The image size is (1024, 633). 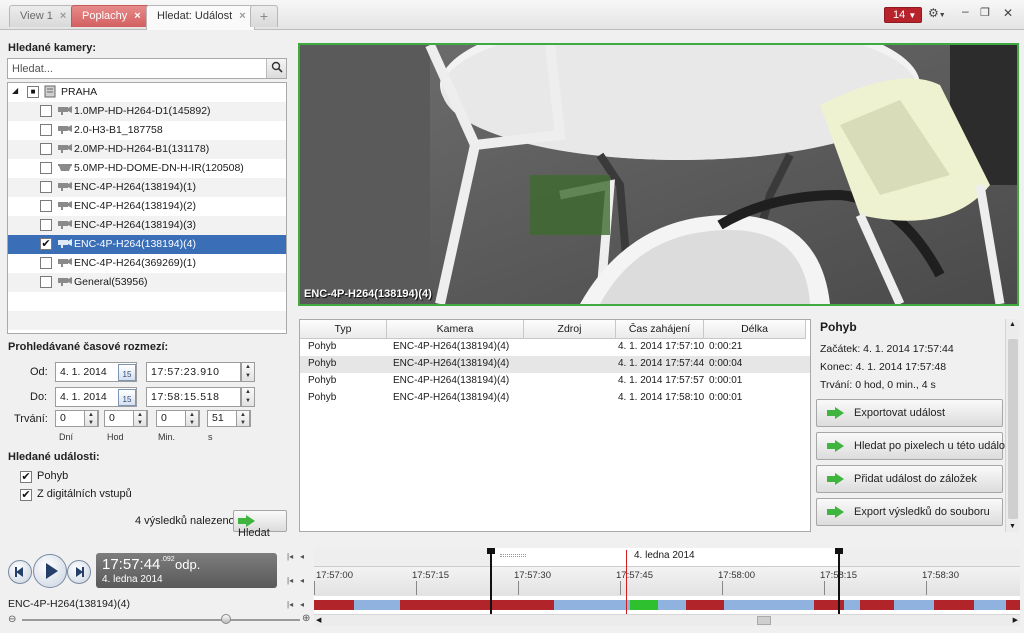 What do you see at coordinates (455, 329) in the screenshot?
I see `column-header-camera: Kamera` at bounding box center [455, 329].